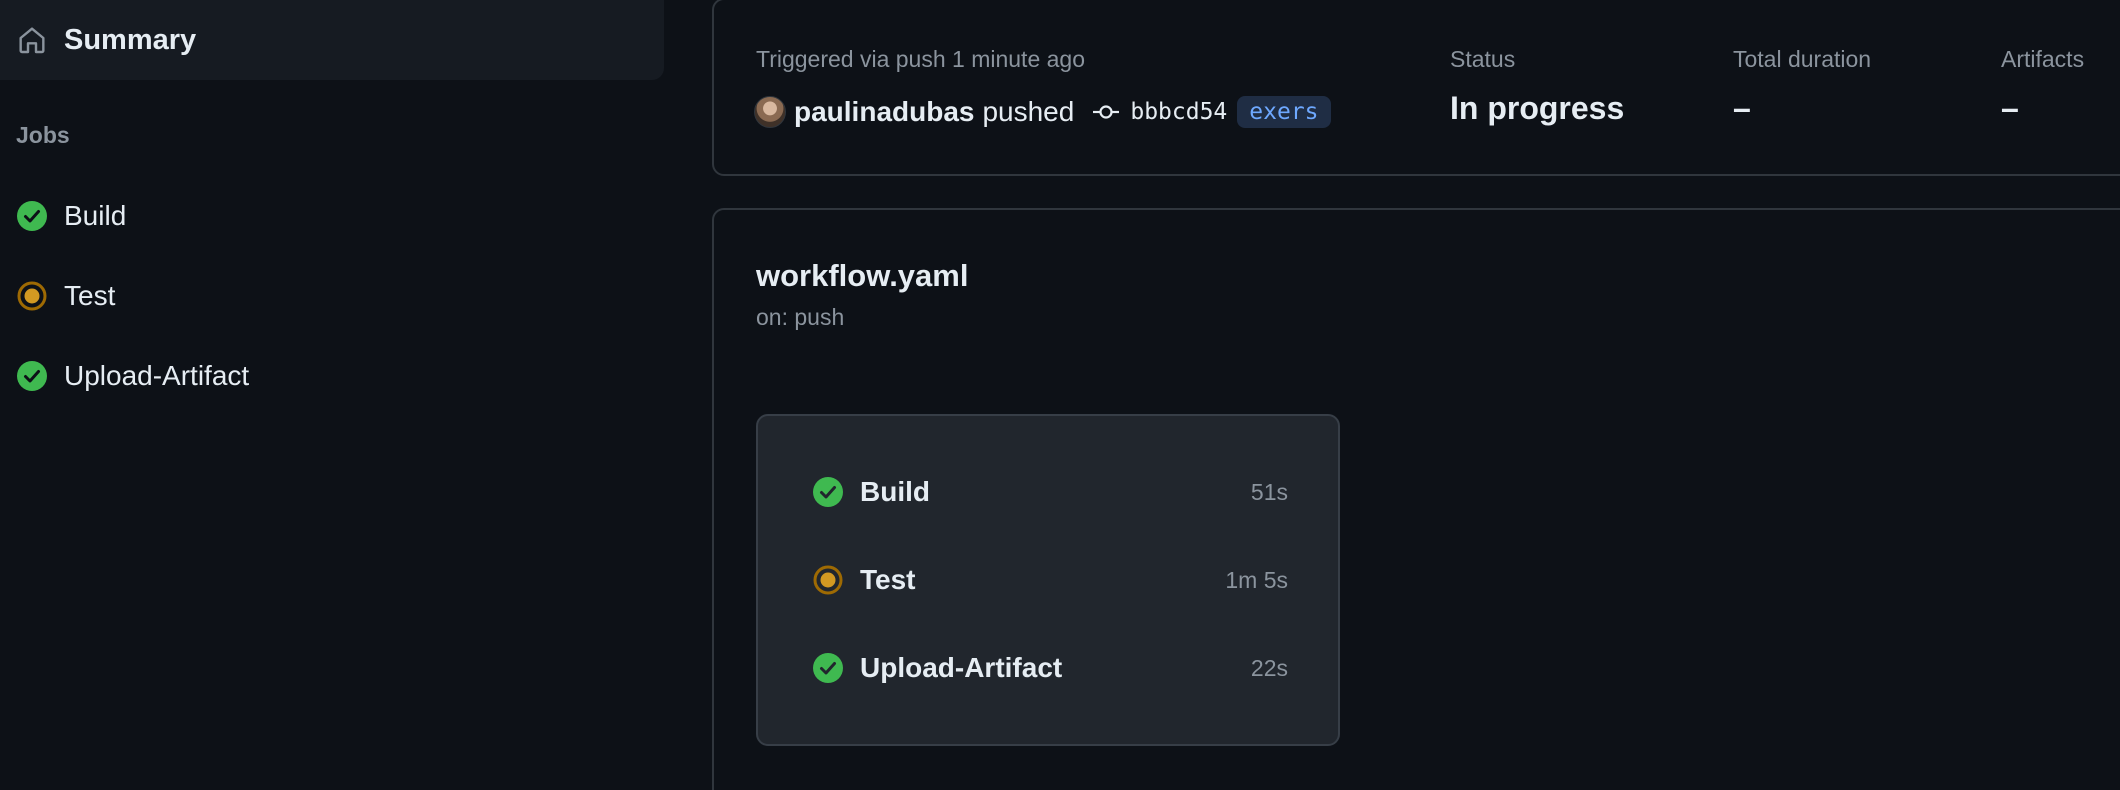 The height and width of the screenshot is (790, 2120). I want to click on artifacts-label: Artifacts, so click(2043, 59).